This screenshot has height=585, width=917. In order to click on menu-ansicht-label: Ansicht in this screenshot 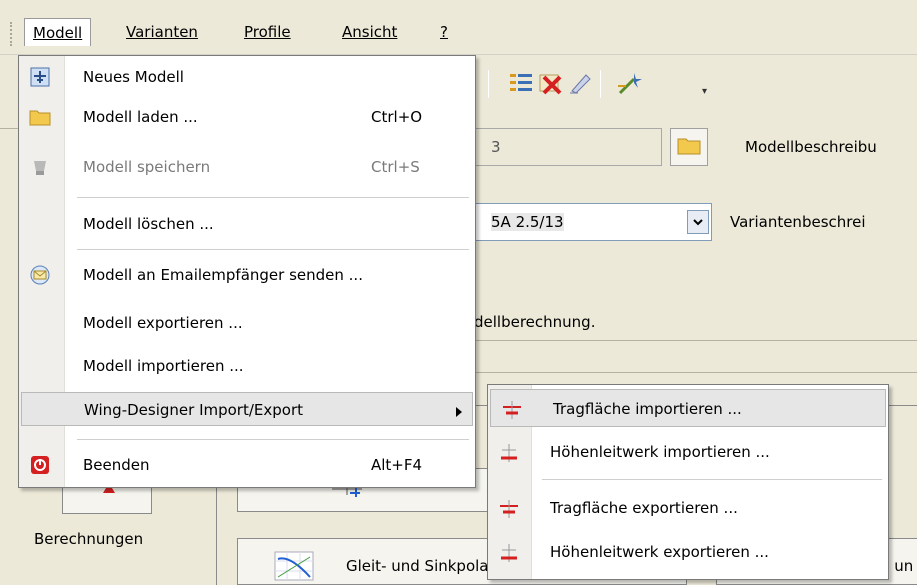, I will do `click(370, 32)`.